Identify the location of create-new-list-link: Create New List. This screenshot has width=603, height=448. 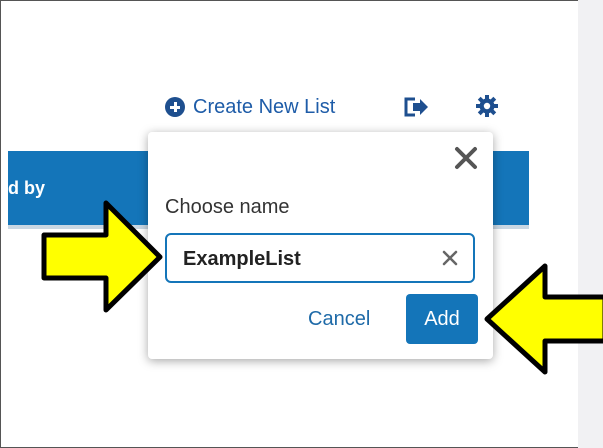
(250, 107).